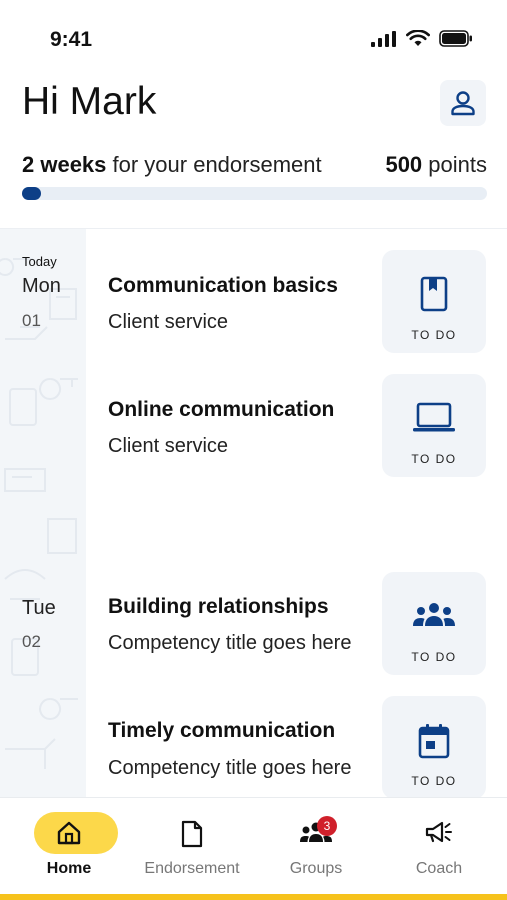  Describe the element at coordinates (71, 39) in the screenshot. I see `status-time: 9:41` at that location.